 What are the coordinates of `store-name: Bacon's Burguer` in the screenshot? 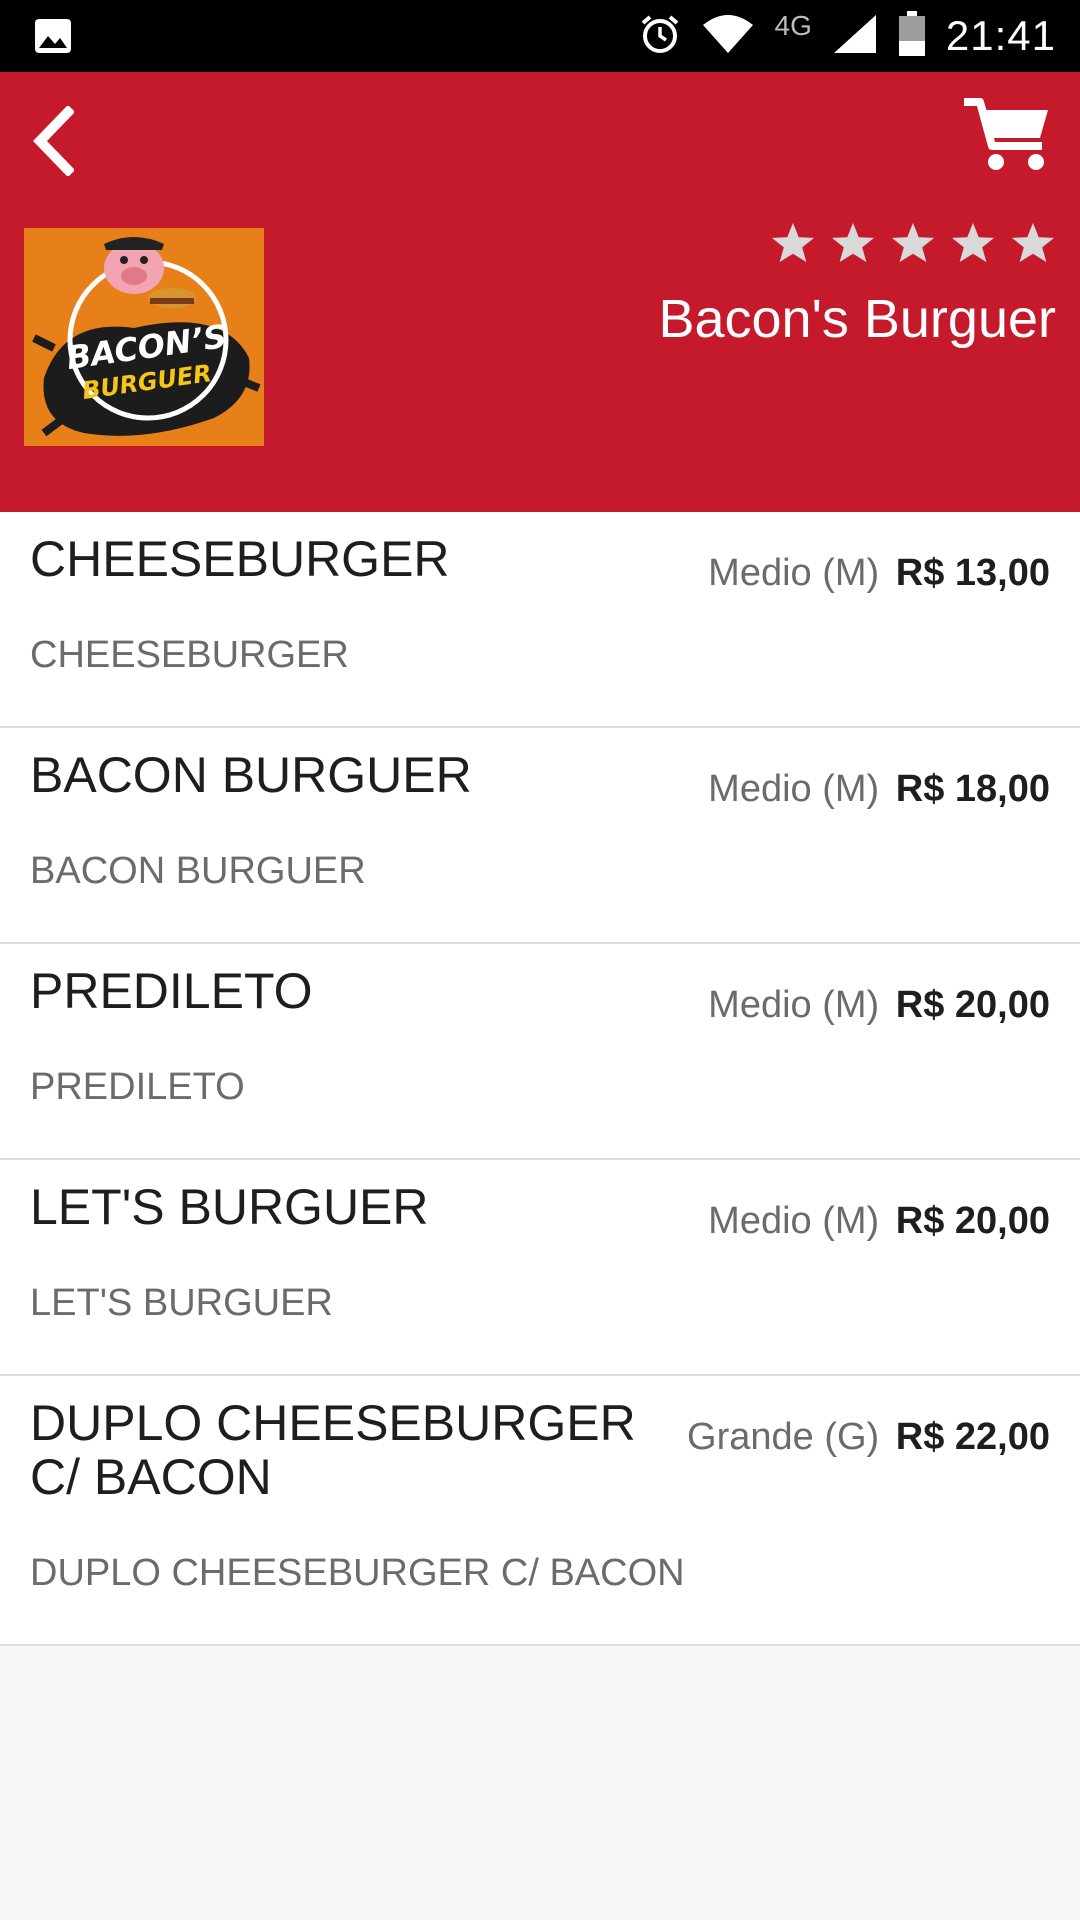 It's located at (857, 319).